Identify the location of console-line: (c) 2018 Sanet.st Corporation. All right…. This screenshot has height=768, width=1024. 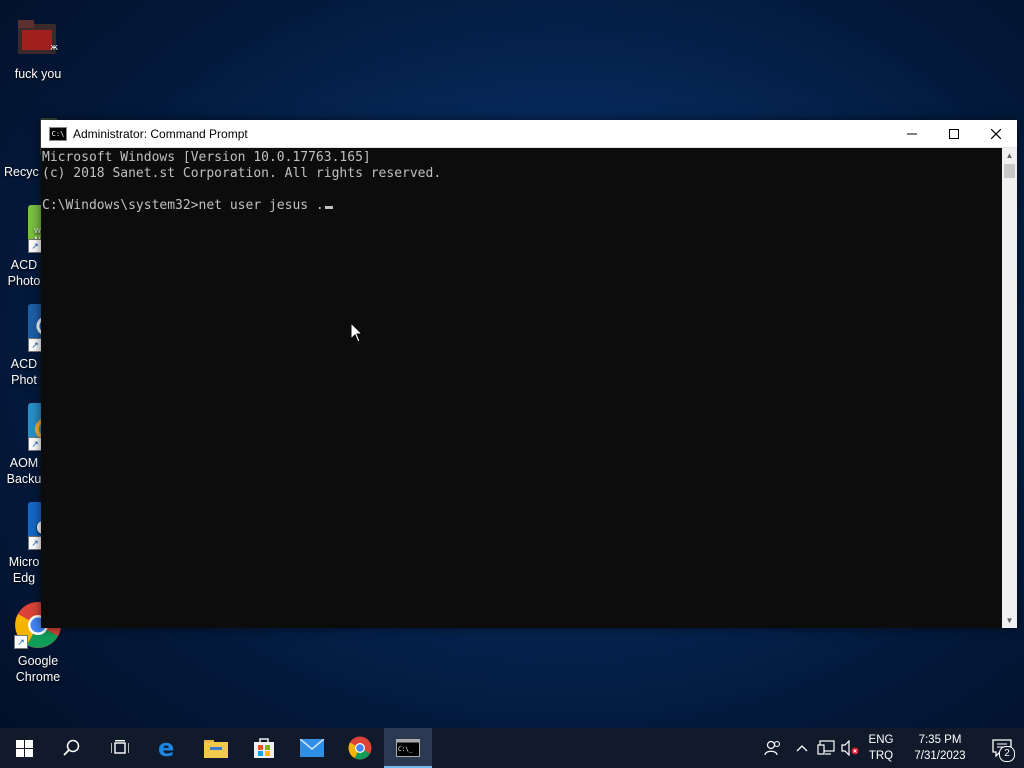
(242, 173).